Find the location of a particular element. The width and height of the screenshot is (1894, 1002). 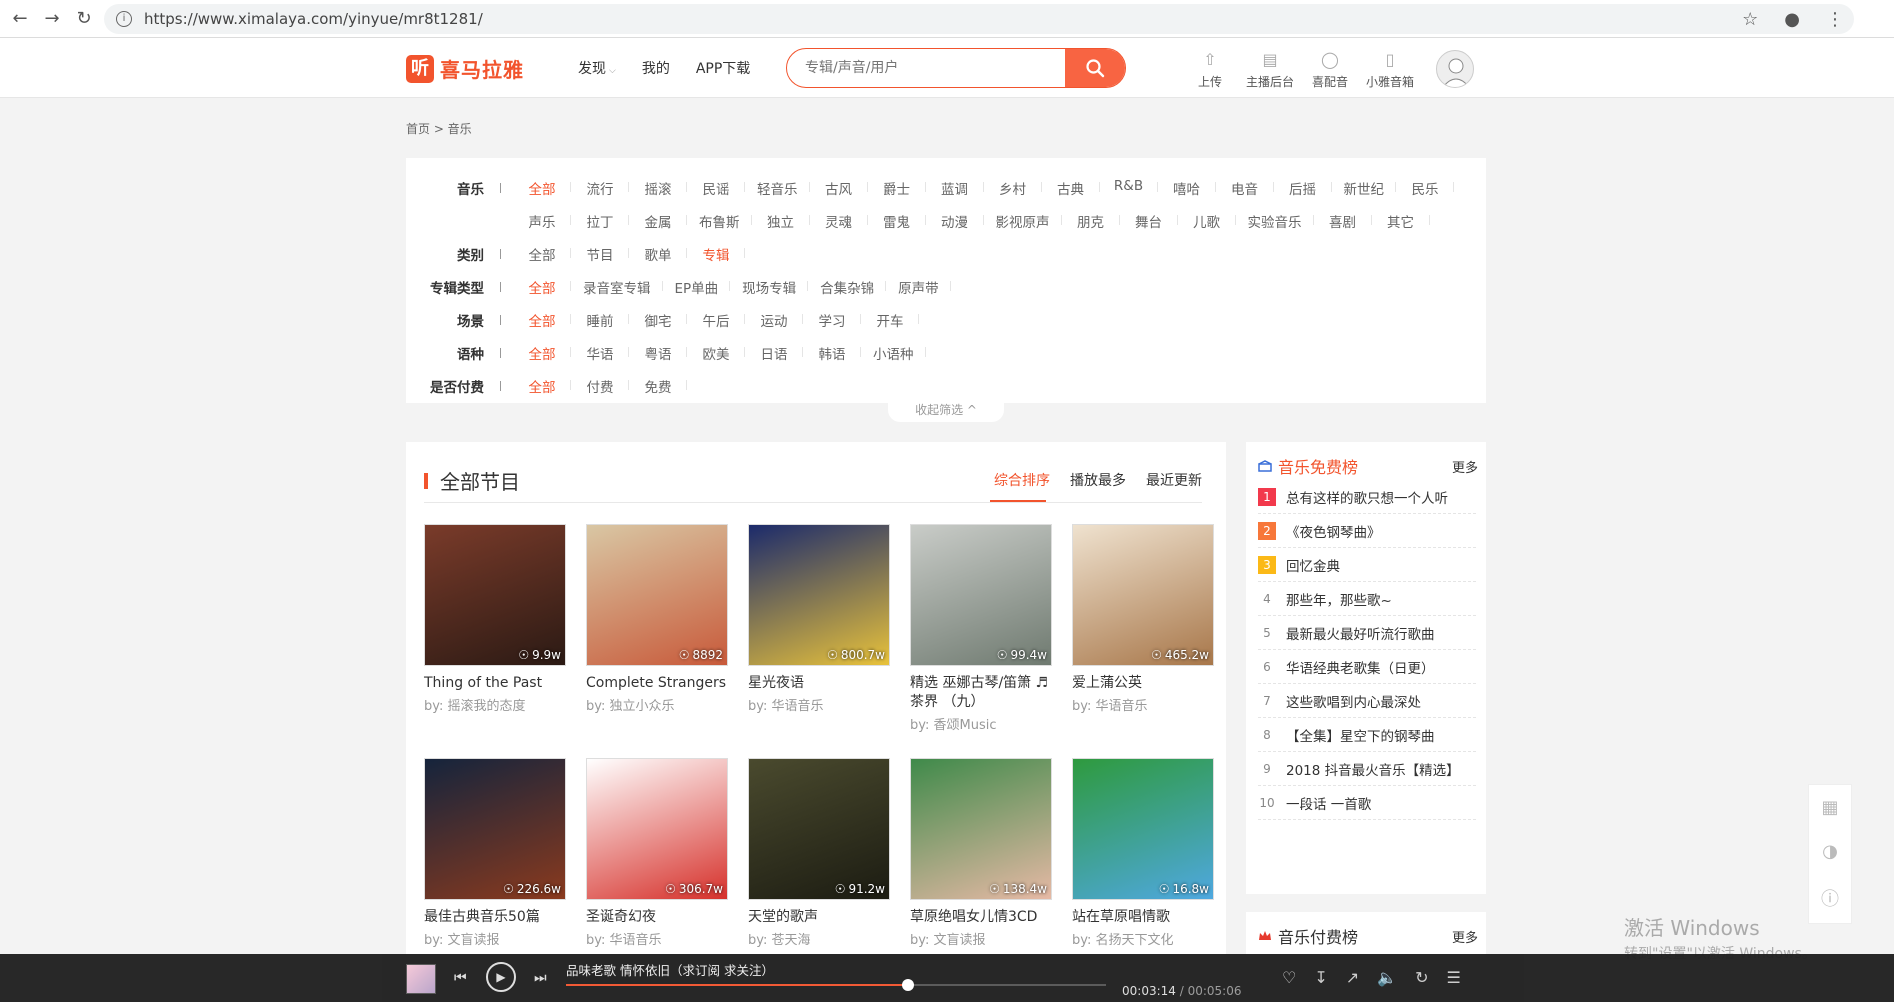

filter-option: 雷鬼 is located at coordinates (897, 221).